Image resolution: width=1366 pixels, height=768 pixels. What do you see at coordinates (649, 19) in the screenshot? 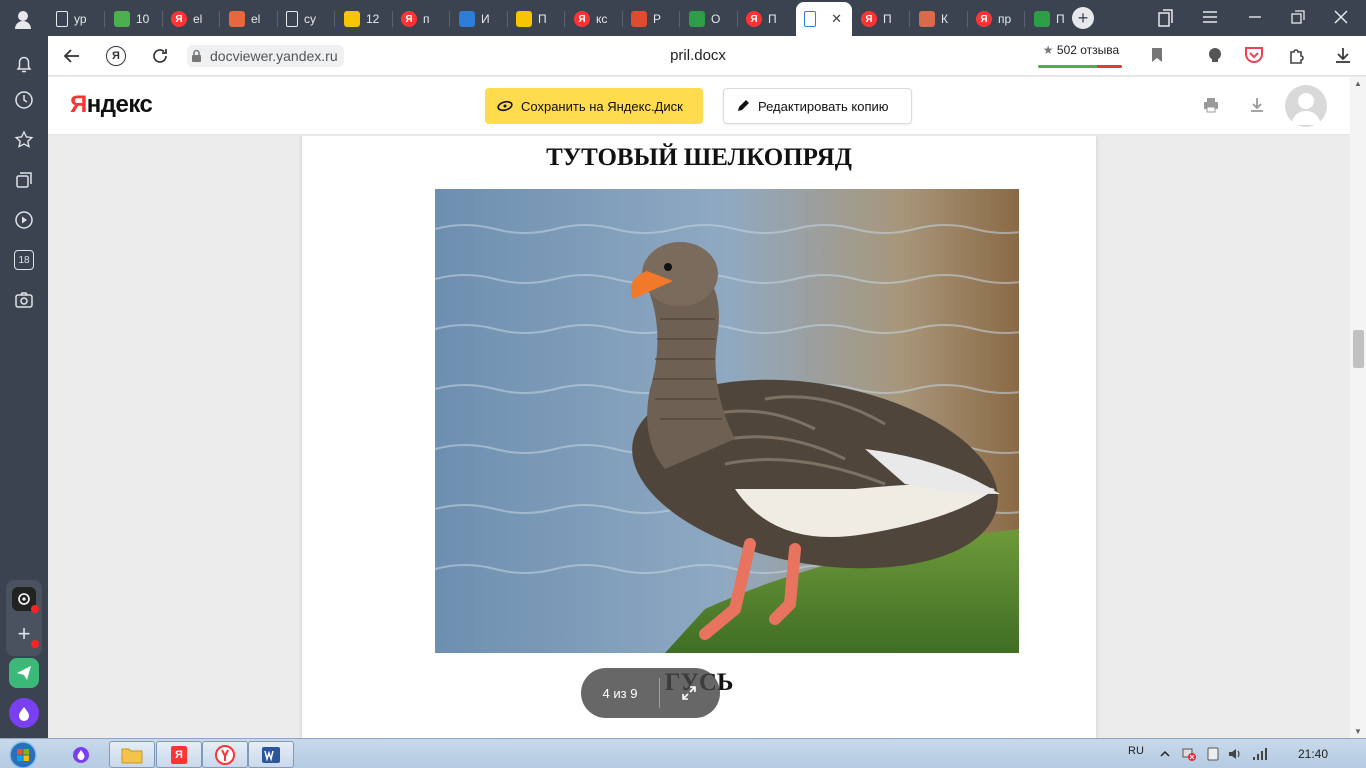
I see `browser-tab: Р` at bounding box center [649, 19].